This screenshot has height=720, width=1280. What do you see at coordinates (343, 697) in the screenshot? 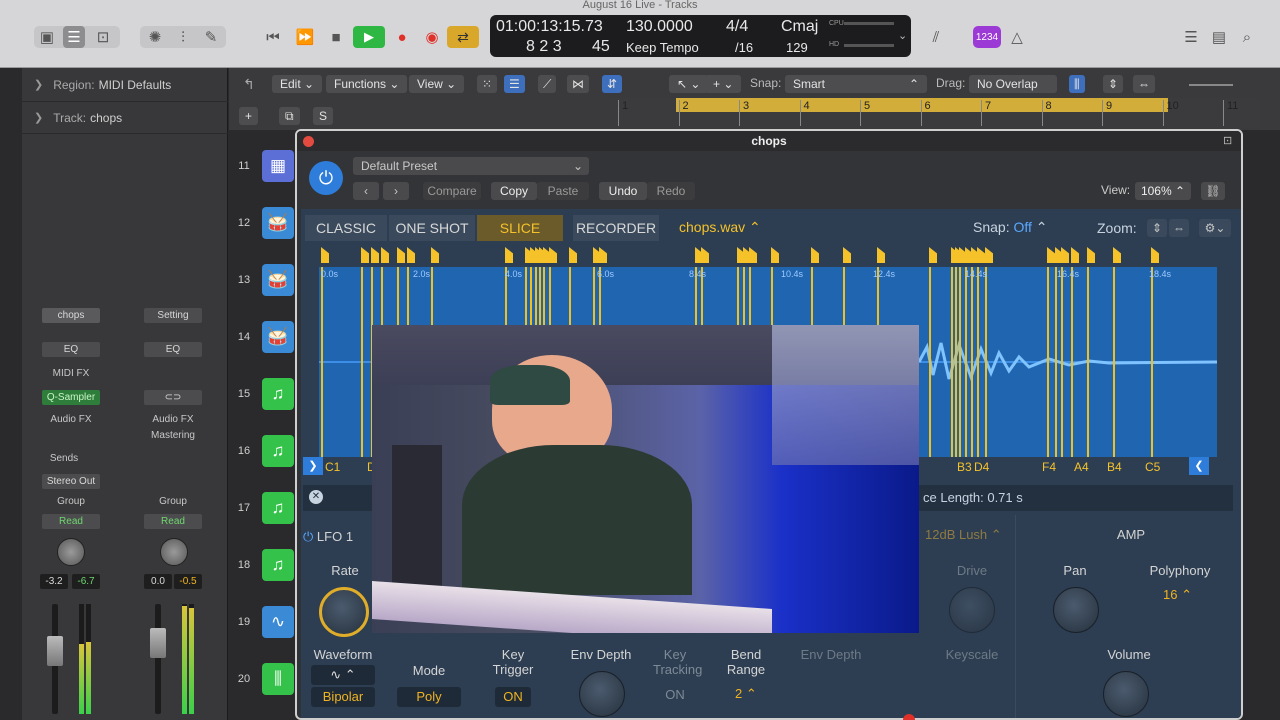
I see `waveform-value: Bipolar` at bounding box center [343, 697].